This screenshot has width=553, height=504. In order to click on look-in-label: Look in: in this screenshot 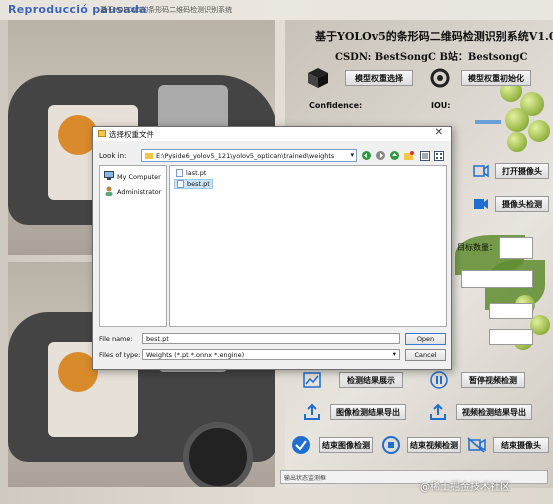, I will do `click(113, 156)`.